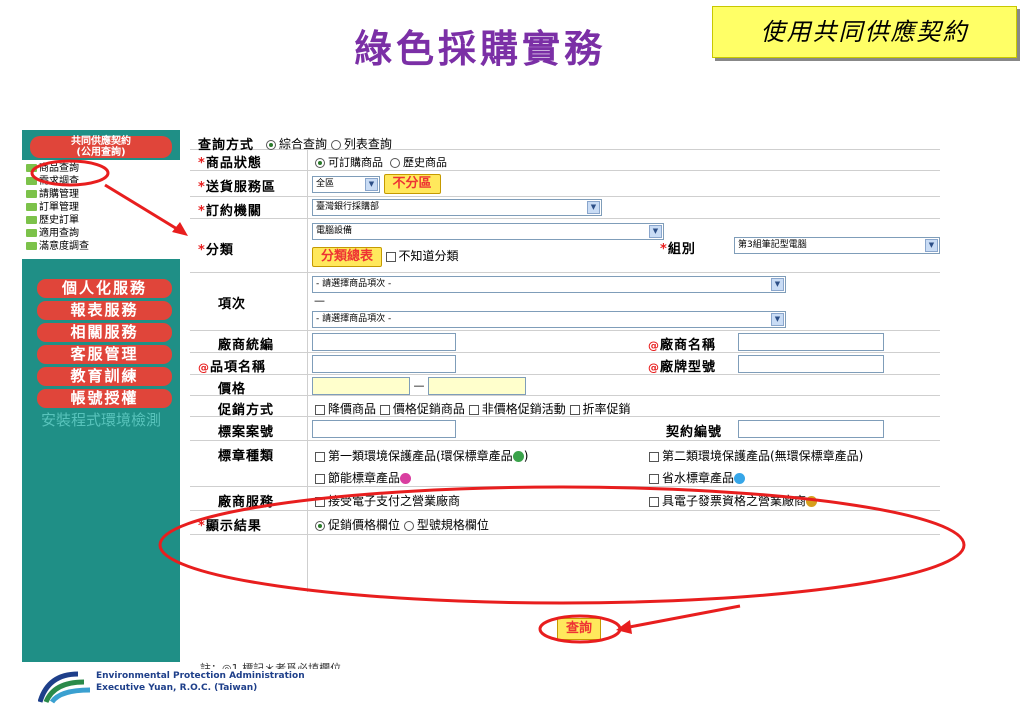 This screenshot has height=708, width=1023. Describe the element at coordinates (698, 478) in the screenshot. I see `water-label-text: 省水標章產品` at that location.